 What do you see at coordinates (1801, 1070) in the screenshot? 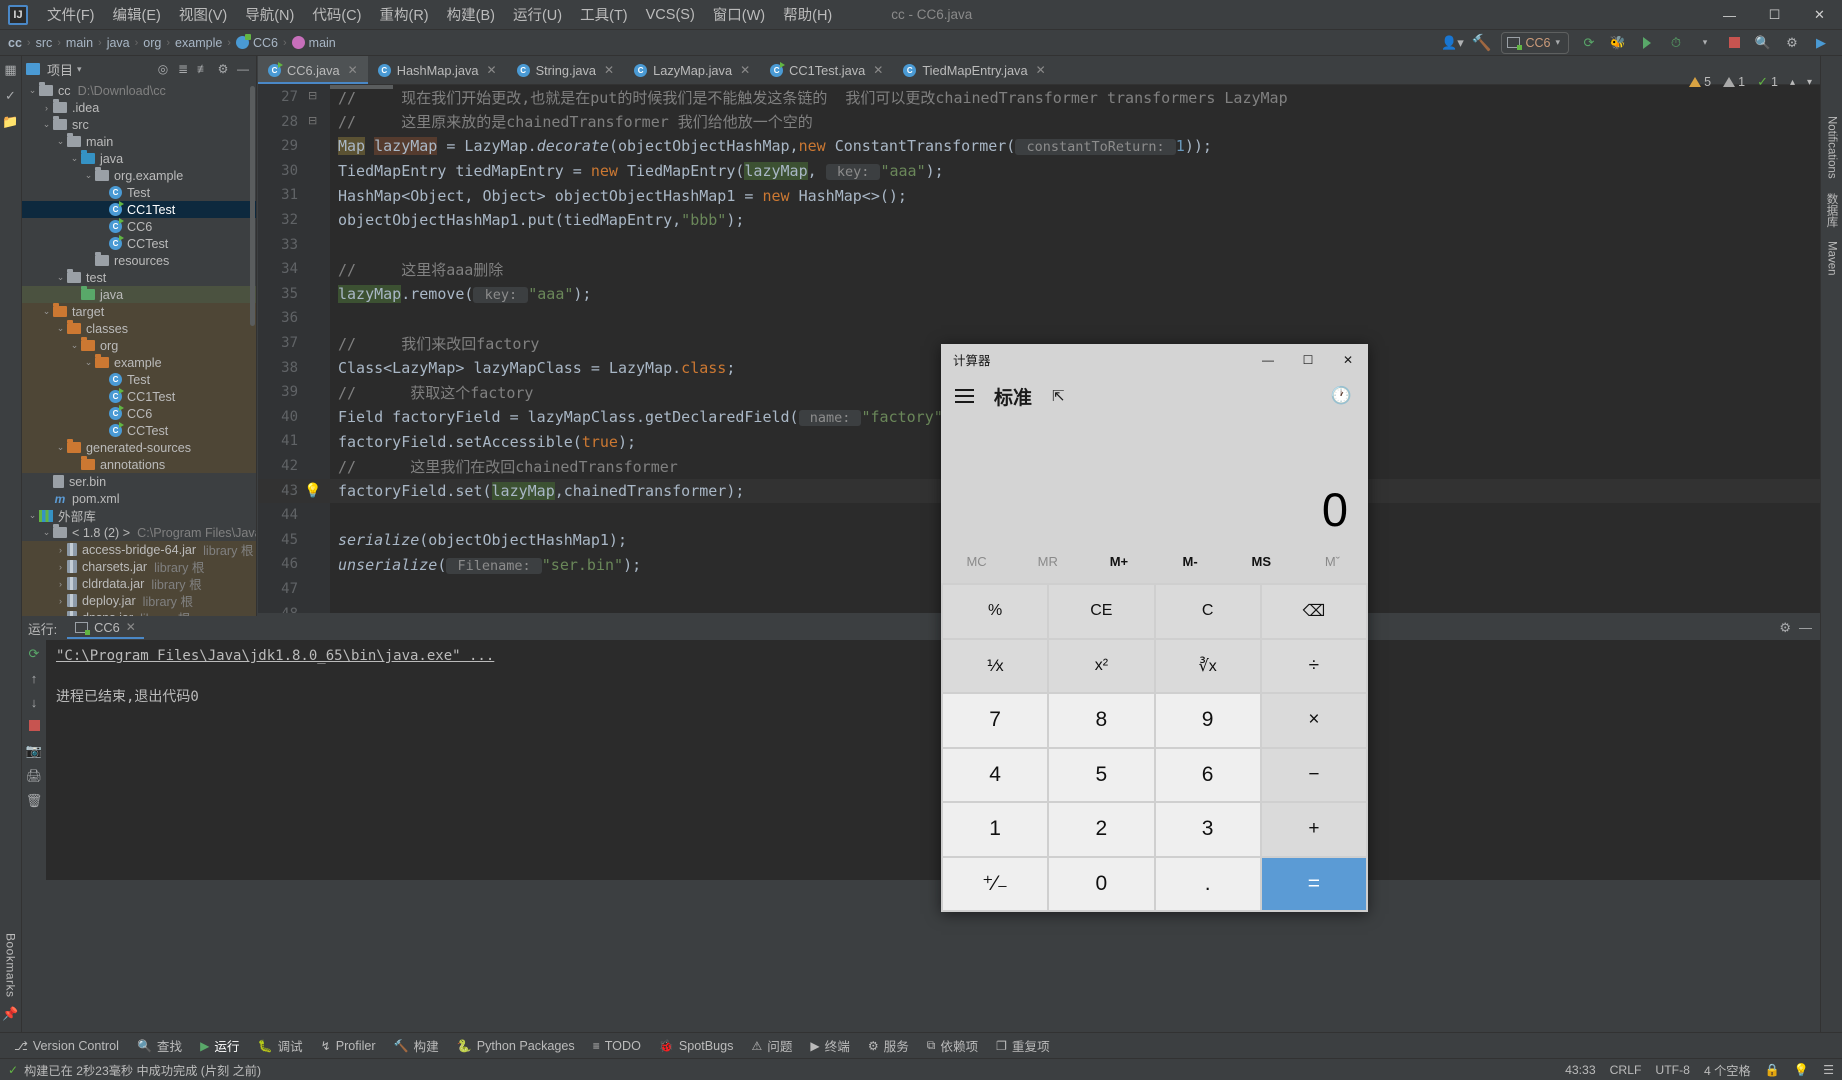
I see `inspection-icon: 💡` at bounding box center [1801, 1070].